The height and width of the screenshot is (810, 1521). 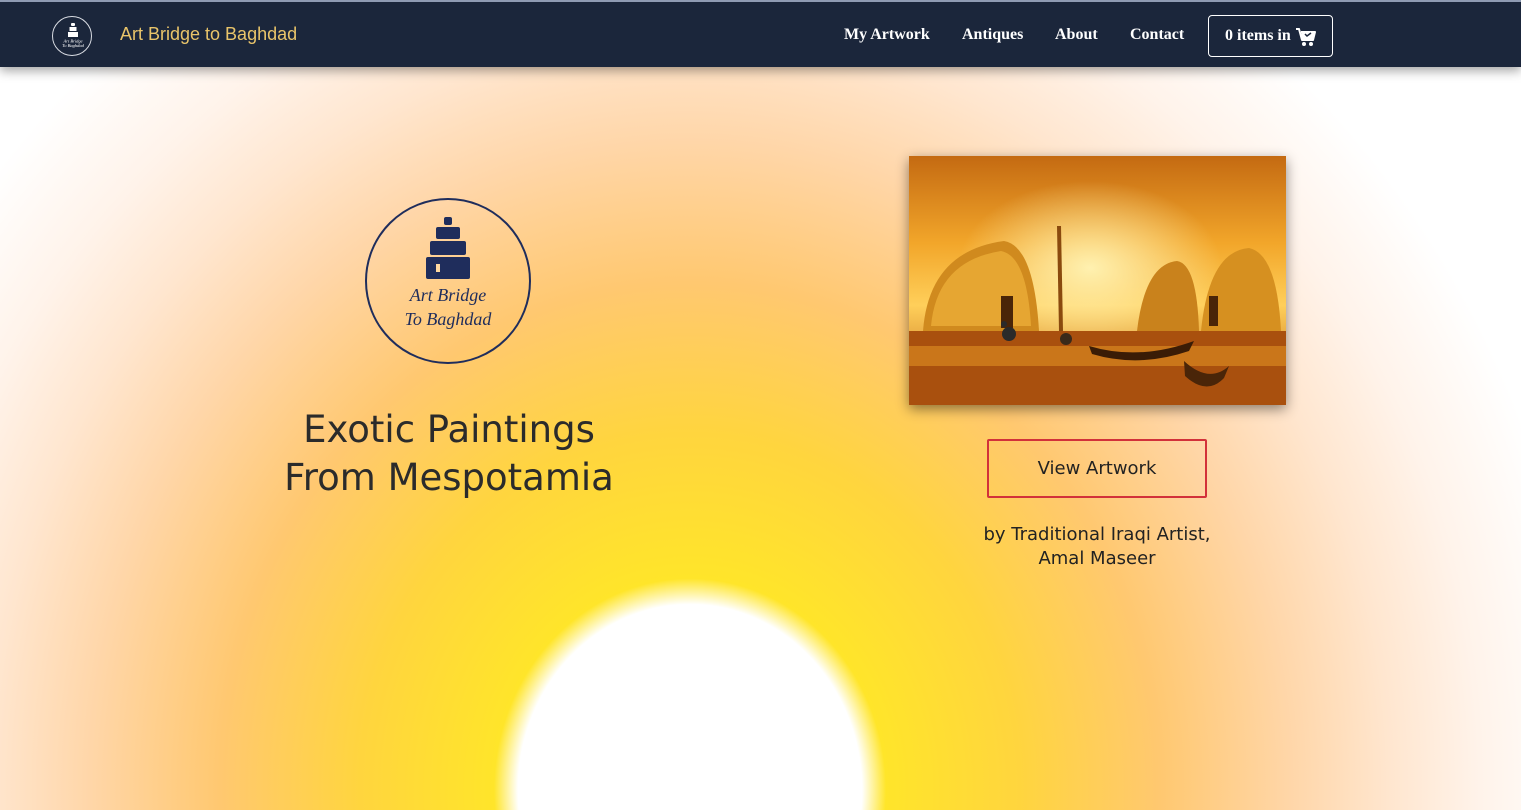 What do you see at coordinates (1097, 534) in the screenshot?
I see `artist-caption-line-1: by Traditional Iraqi Artist,` at bounding box center [1097, 534].